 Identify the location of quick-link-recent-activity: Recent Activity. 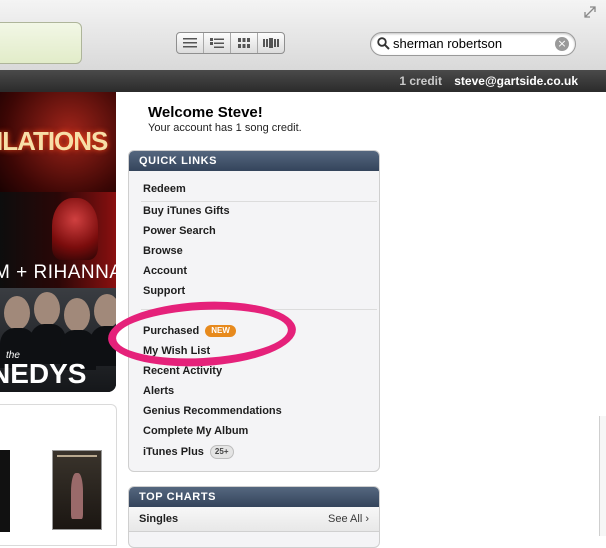
(182, 371).